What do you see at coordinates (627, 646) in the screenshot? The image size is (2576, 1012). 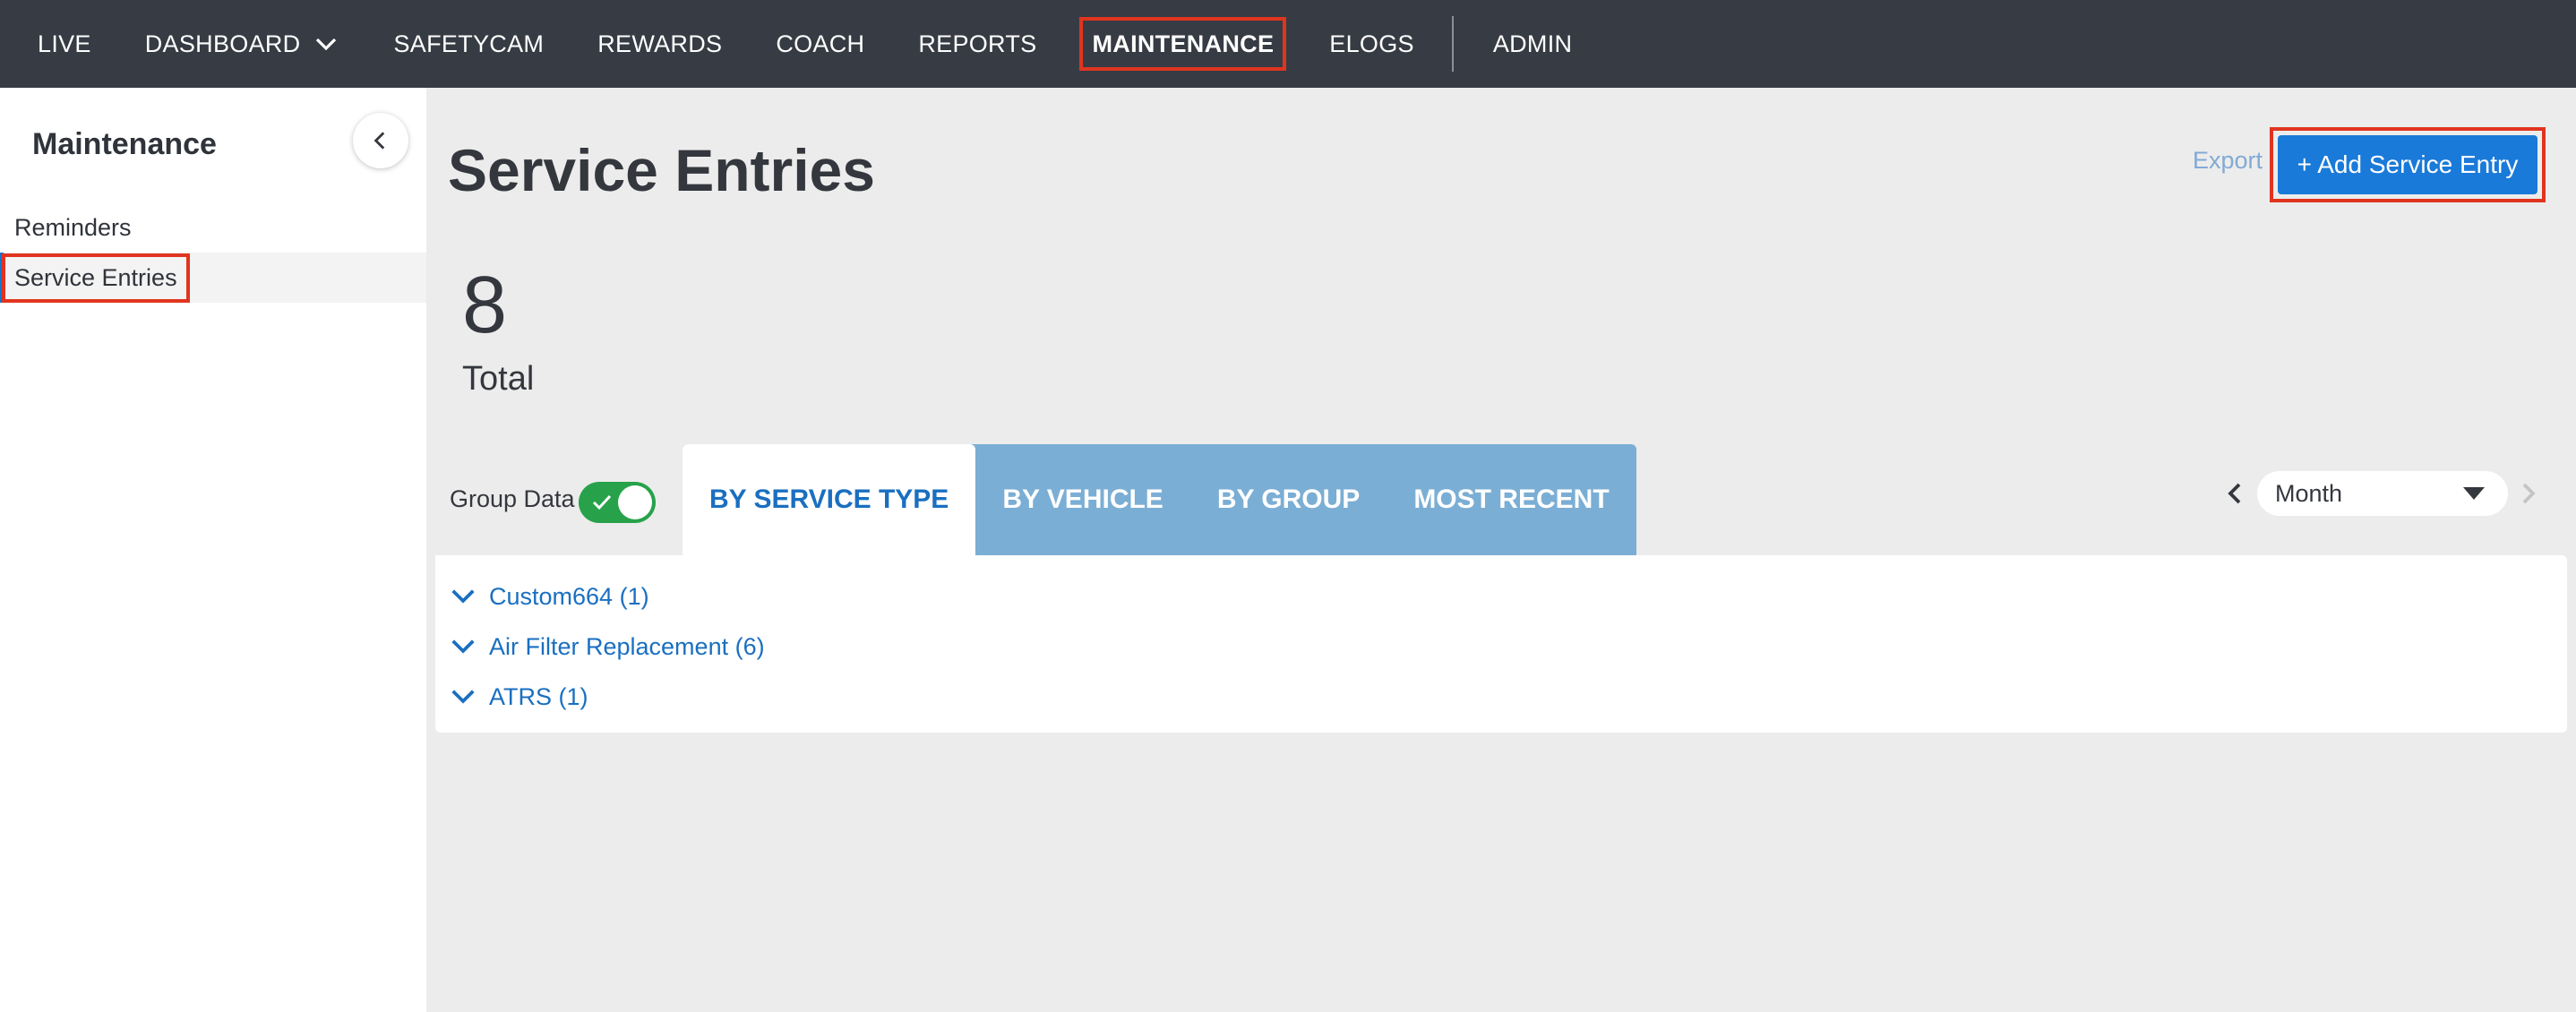 I see `group-row-label: Air Filter Replacement (6)` at bounding box center [627, 646].